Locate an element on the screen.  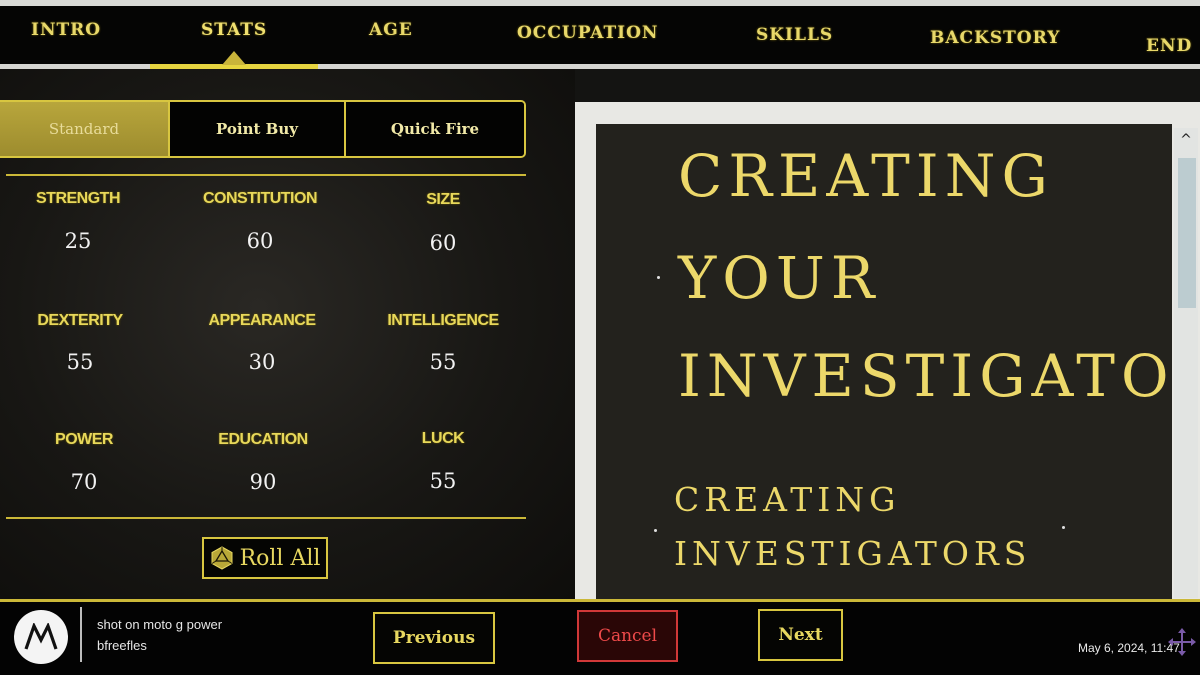
watermark-separator is located at coordinates (81, 634).